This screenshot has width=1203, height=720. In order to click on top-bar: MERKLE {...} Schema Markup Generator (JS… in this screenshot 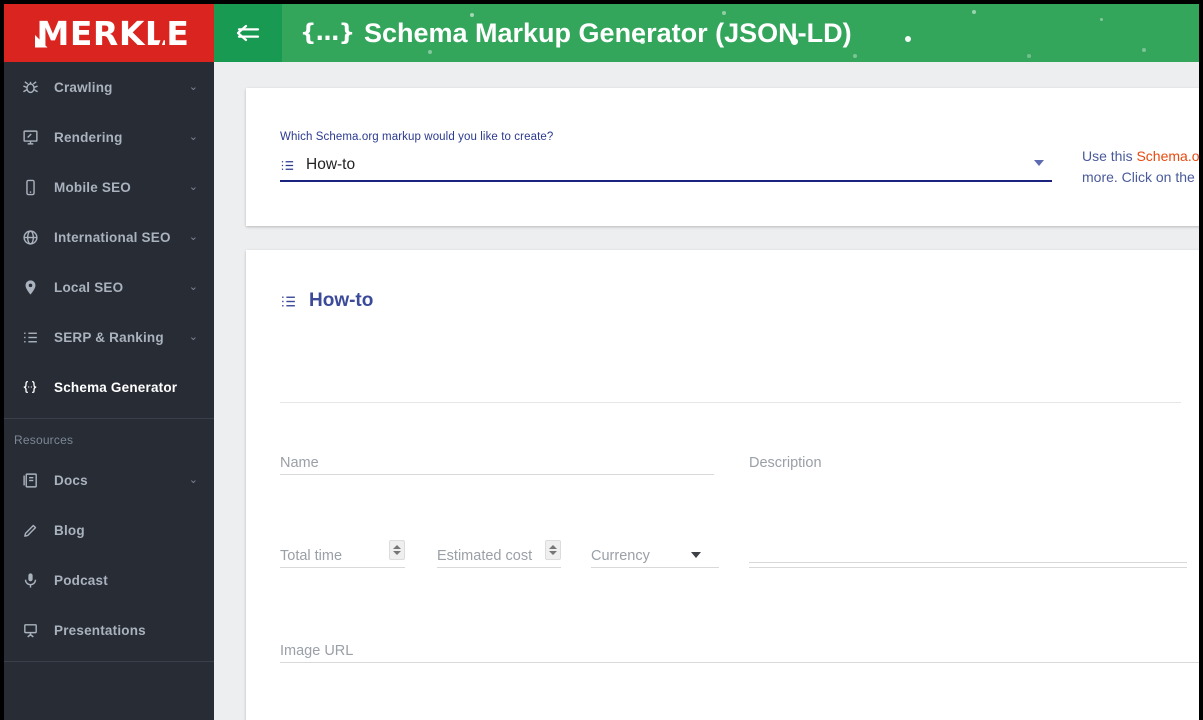, I will do `click(601, 33)`.